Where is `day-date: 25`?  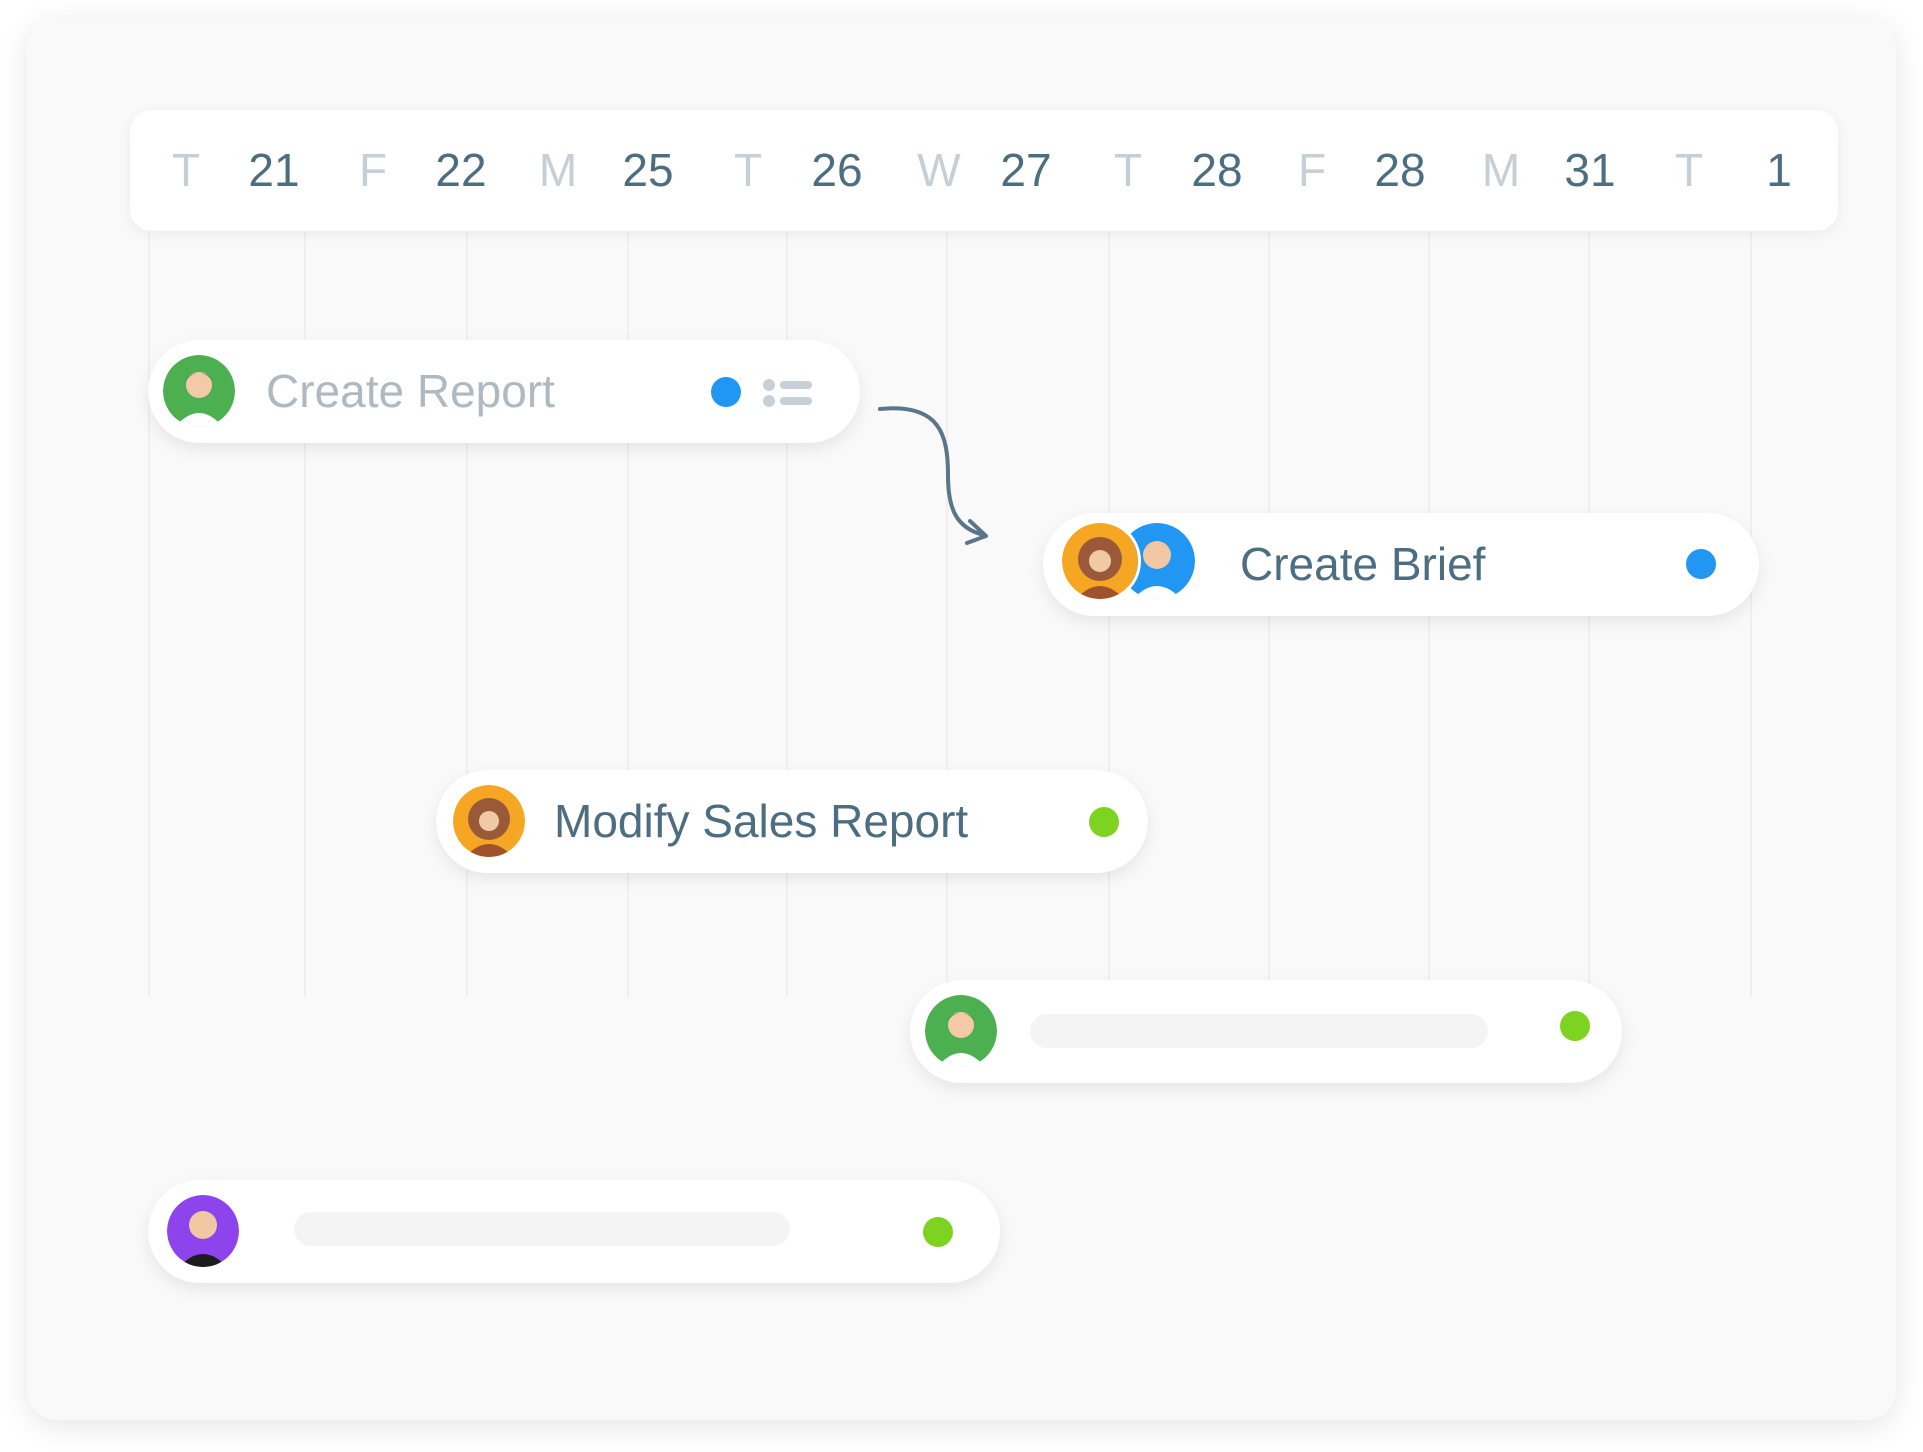 day-date: 25 is located at coordinates (648, 170).